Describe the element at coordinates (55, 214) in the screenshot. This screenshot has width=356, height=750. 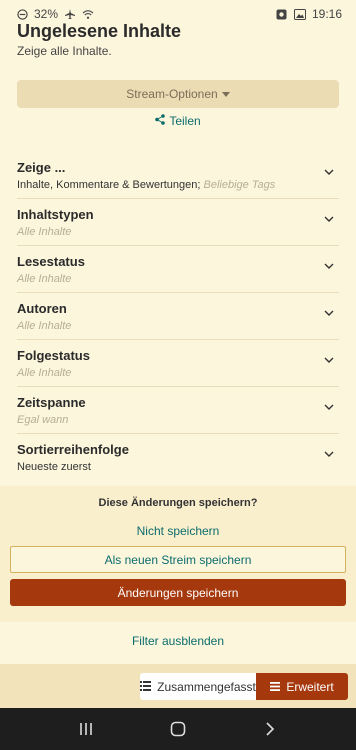
I see `filter-title: Inhaltstypen` at that location.